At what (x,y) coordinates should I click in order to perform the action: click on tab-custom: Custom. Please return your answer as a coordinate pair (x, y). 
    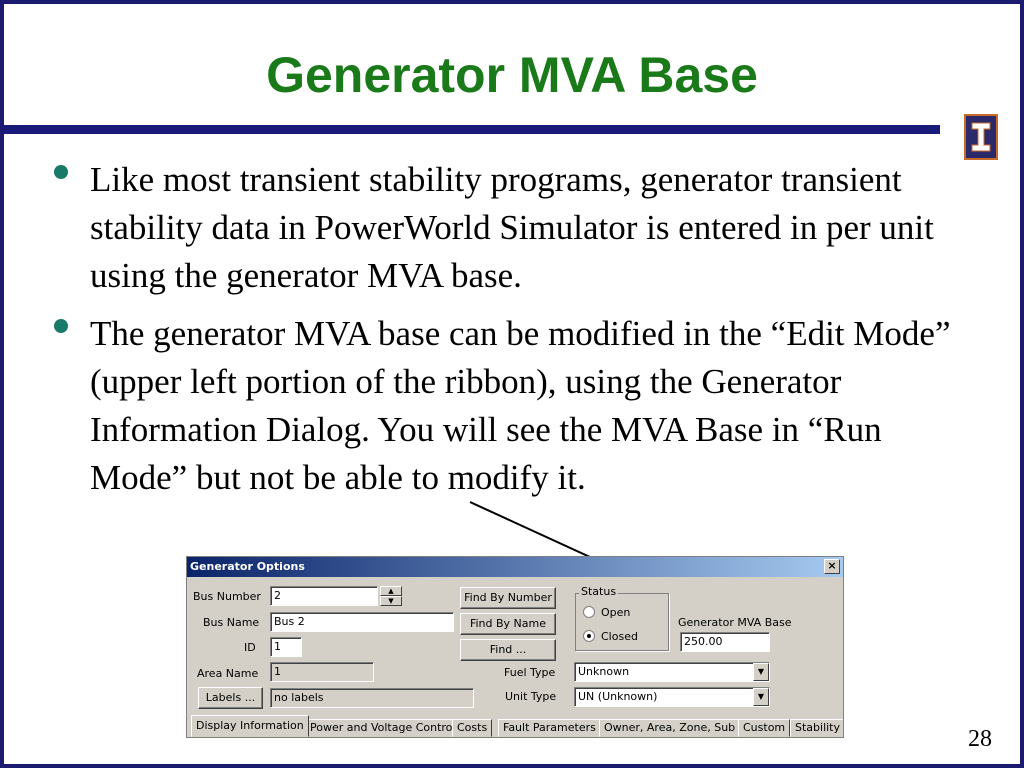
    Looking at the image, I should click on (764, 728).